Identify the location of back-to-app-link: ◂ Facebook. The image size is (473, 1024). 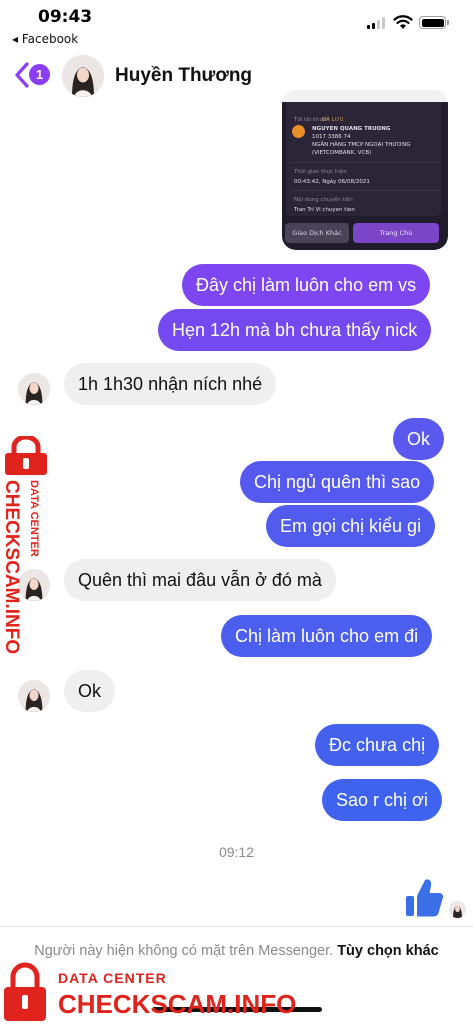
(45, 39).